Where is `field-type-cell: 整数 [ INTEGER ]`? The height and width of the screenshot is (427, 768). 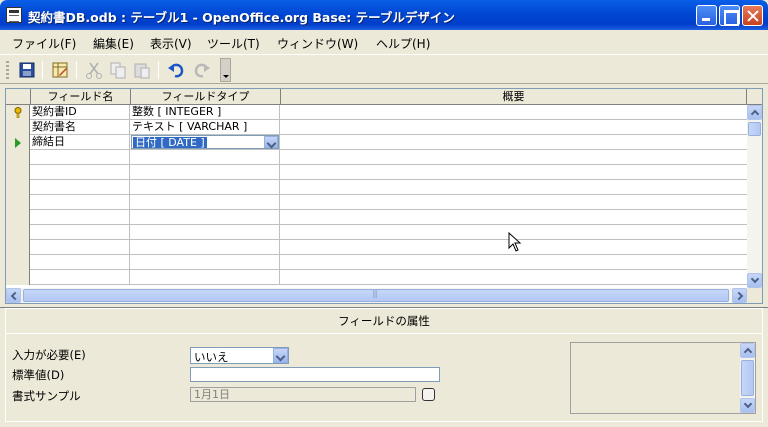
field-type-cell: 整数 [ INTEGER ] is located at coordinates (205, 112).